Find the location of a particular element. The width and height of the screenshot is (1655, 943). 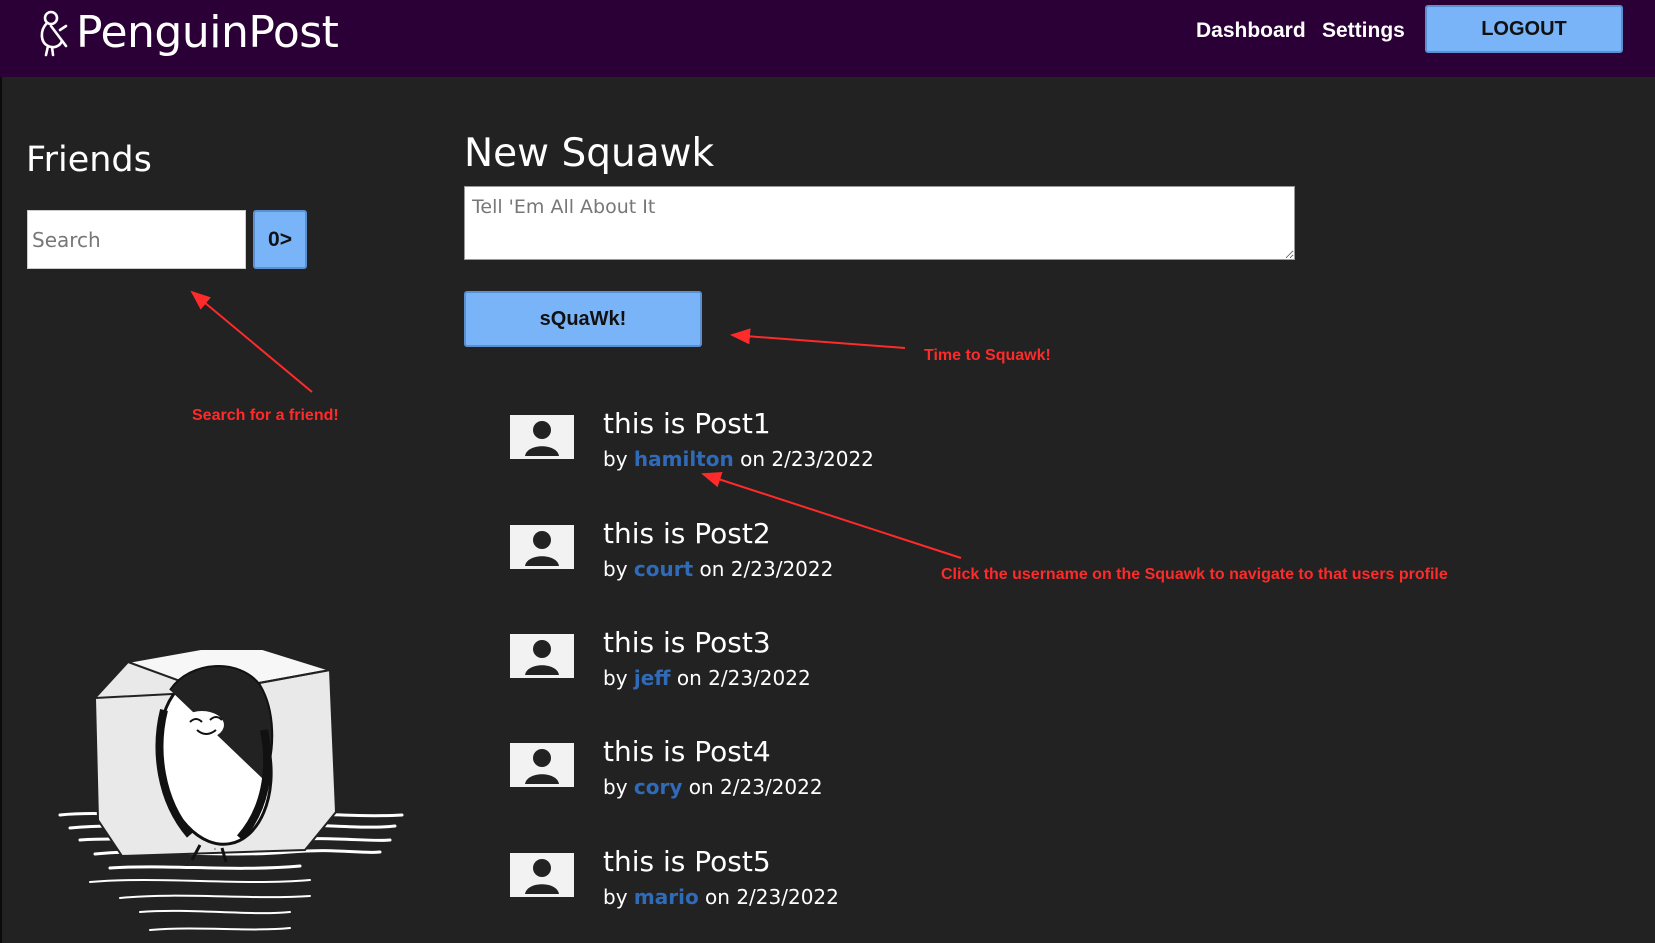

post-item: this is Post1 by hamilton on 2/23/2022 is located at coordinates (910, 445).